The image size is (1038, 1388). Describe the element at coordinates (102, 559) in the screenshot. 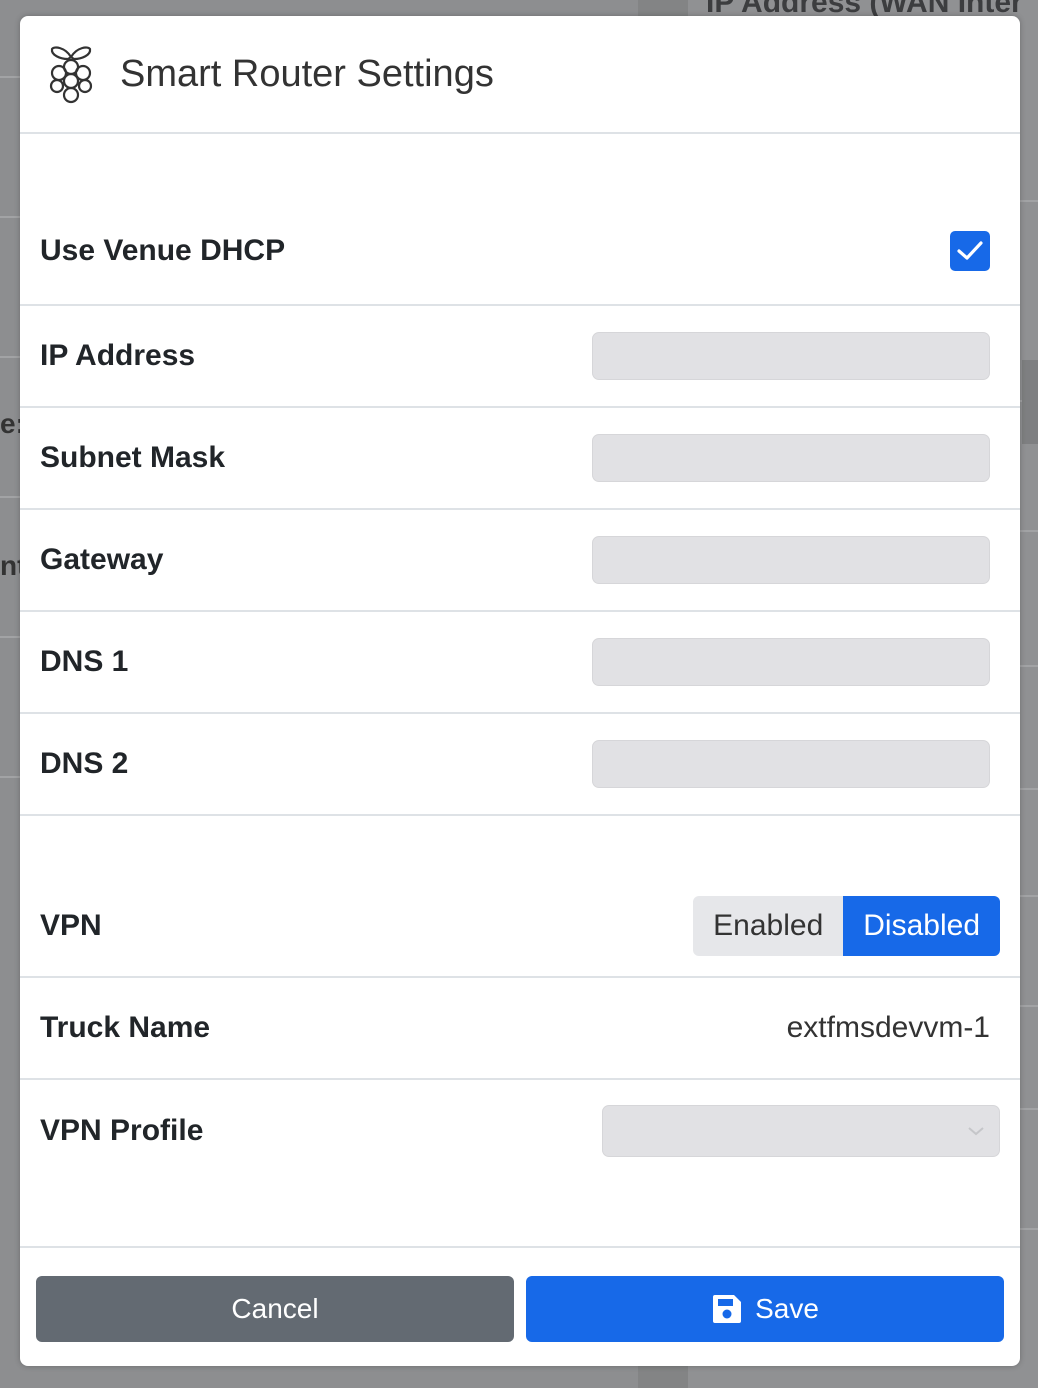

I see `gateway-label: Gateway` at that location.